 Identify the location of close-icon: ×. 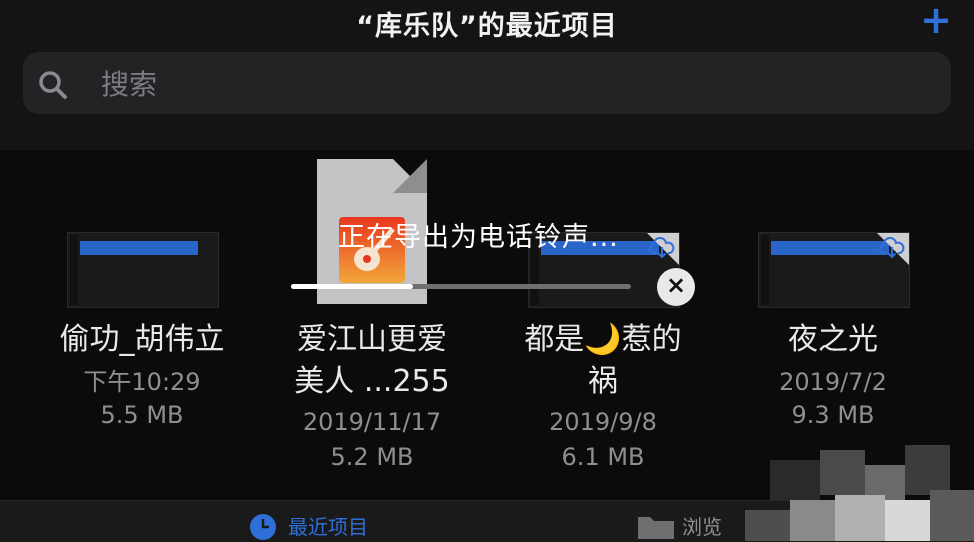
(676, 285).